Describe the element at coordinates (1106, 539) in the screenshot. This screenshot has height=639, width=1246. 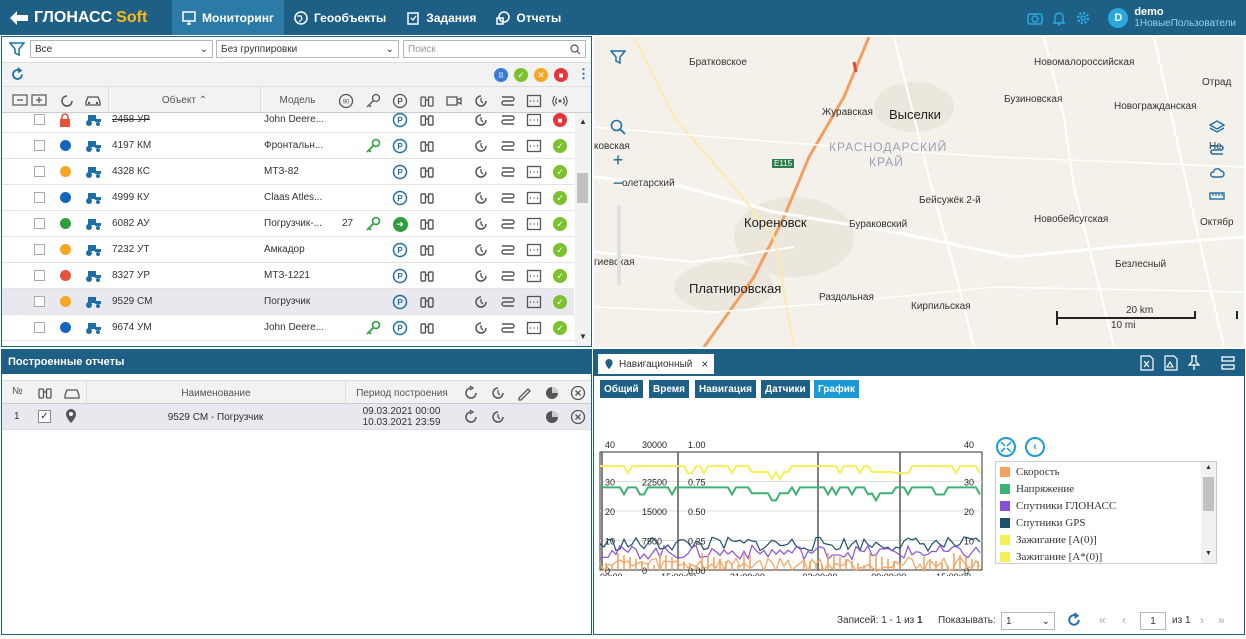
I see `legend-item: Зажигание [A(0)]` at that location.